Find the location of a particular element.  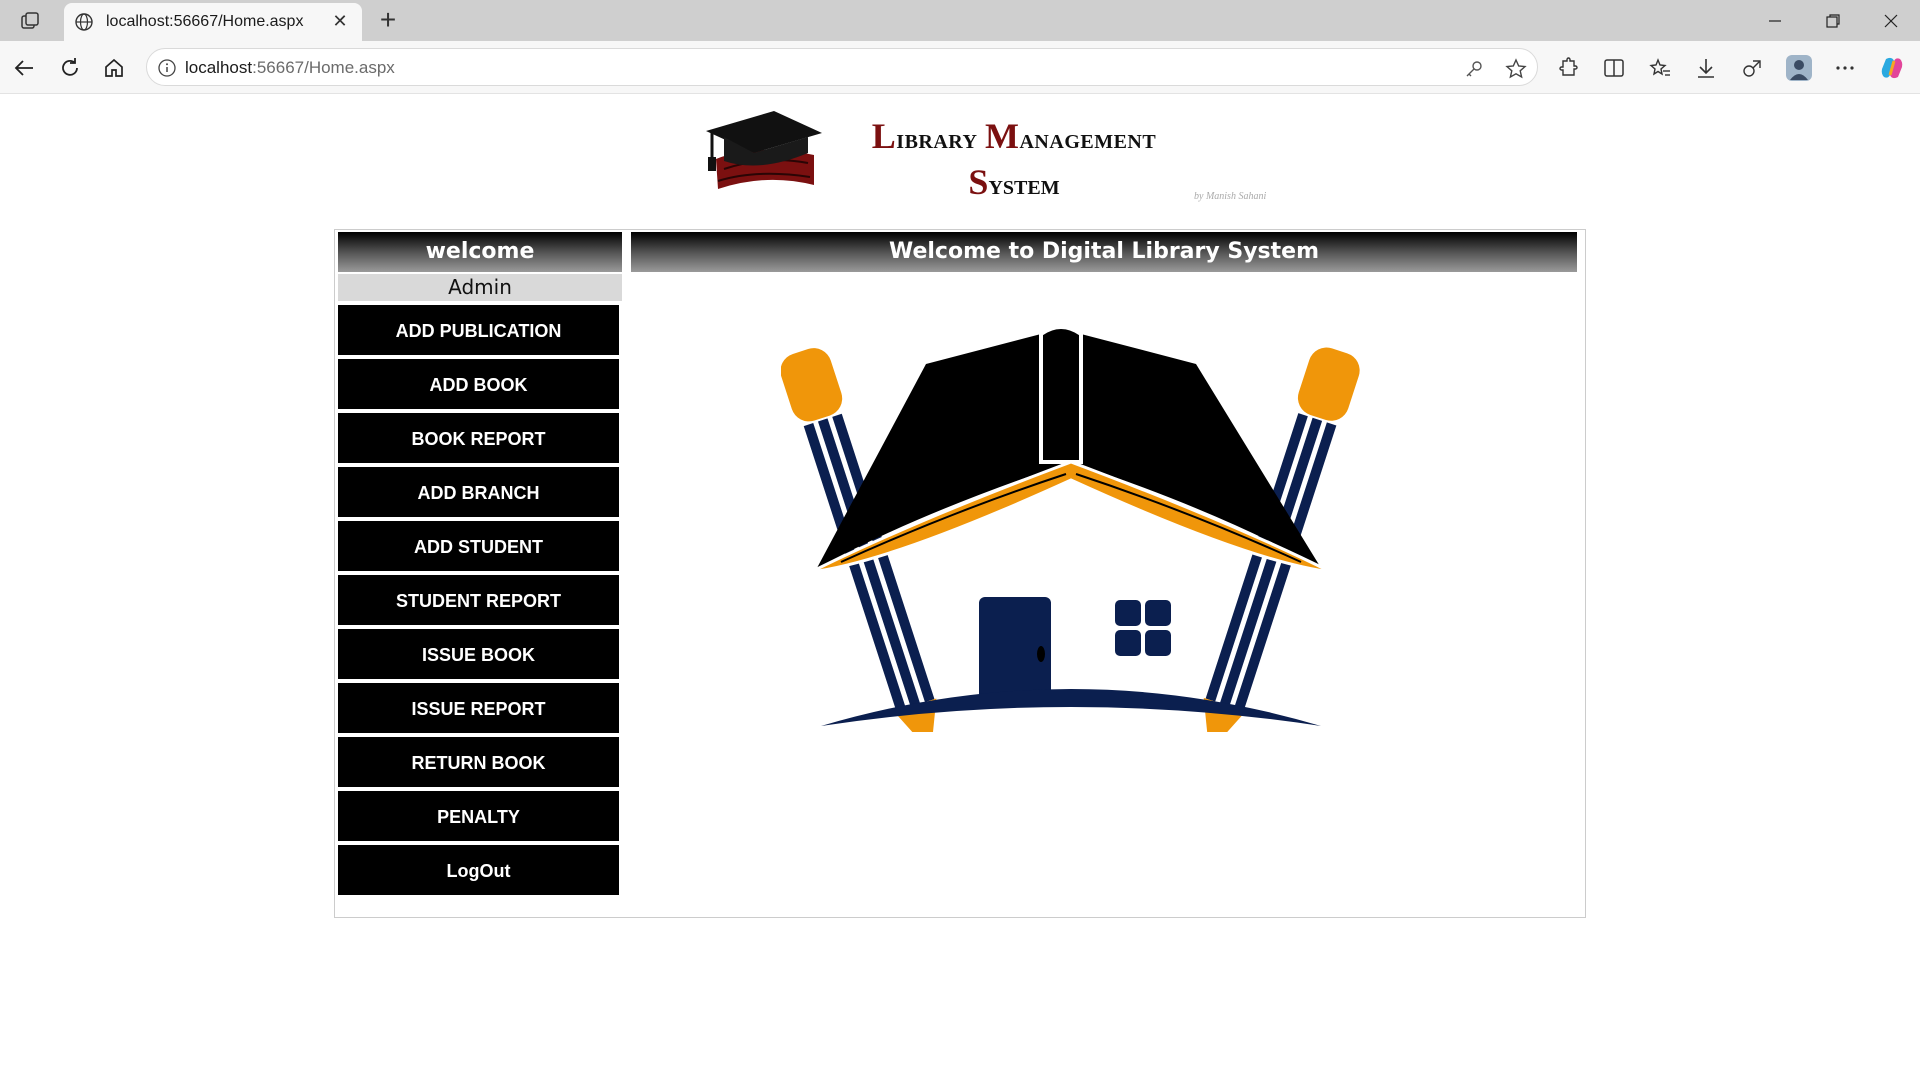

sidebar-heading: welcome is located at coordinates (480, 252).